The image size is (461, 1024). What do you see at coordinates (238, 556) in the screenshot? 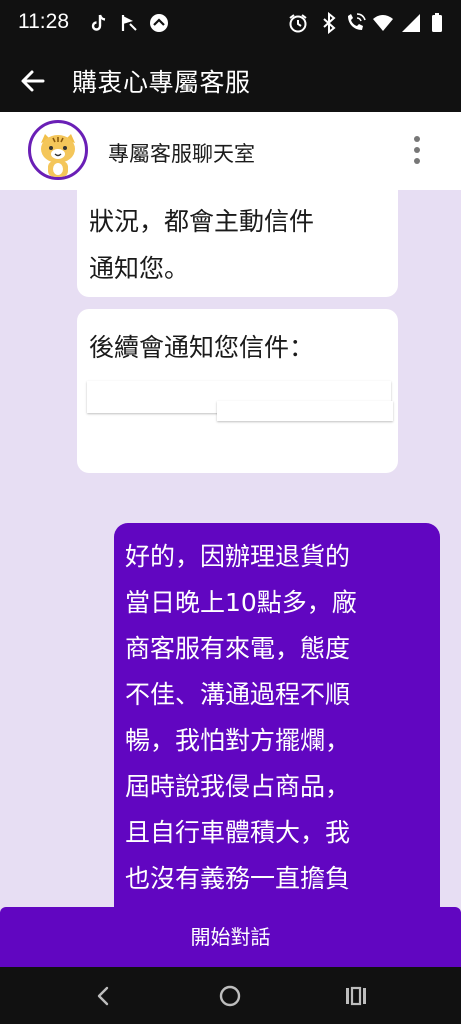
I see `message-line: 好的，因辦理退貨的` at bounding box center [238, 556].